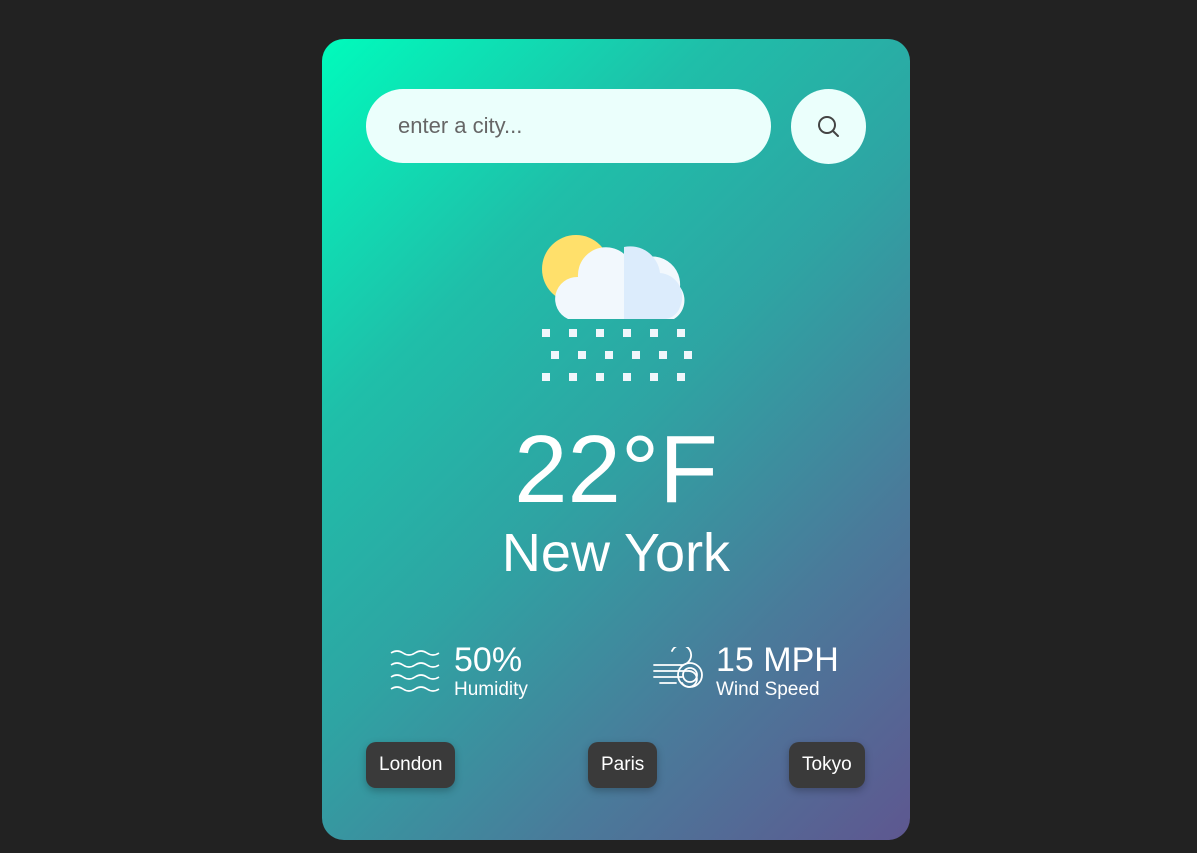 This screenshot has height=853, width=1197. Describe the element at coordinates (678, 668) in the screenshot. I see `wind-icon` at that location.